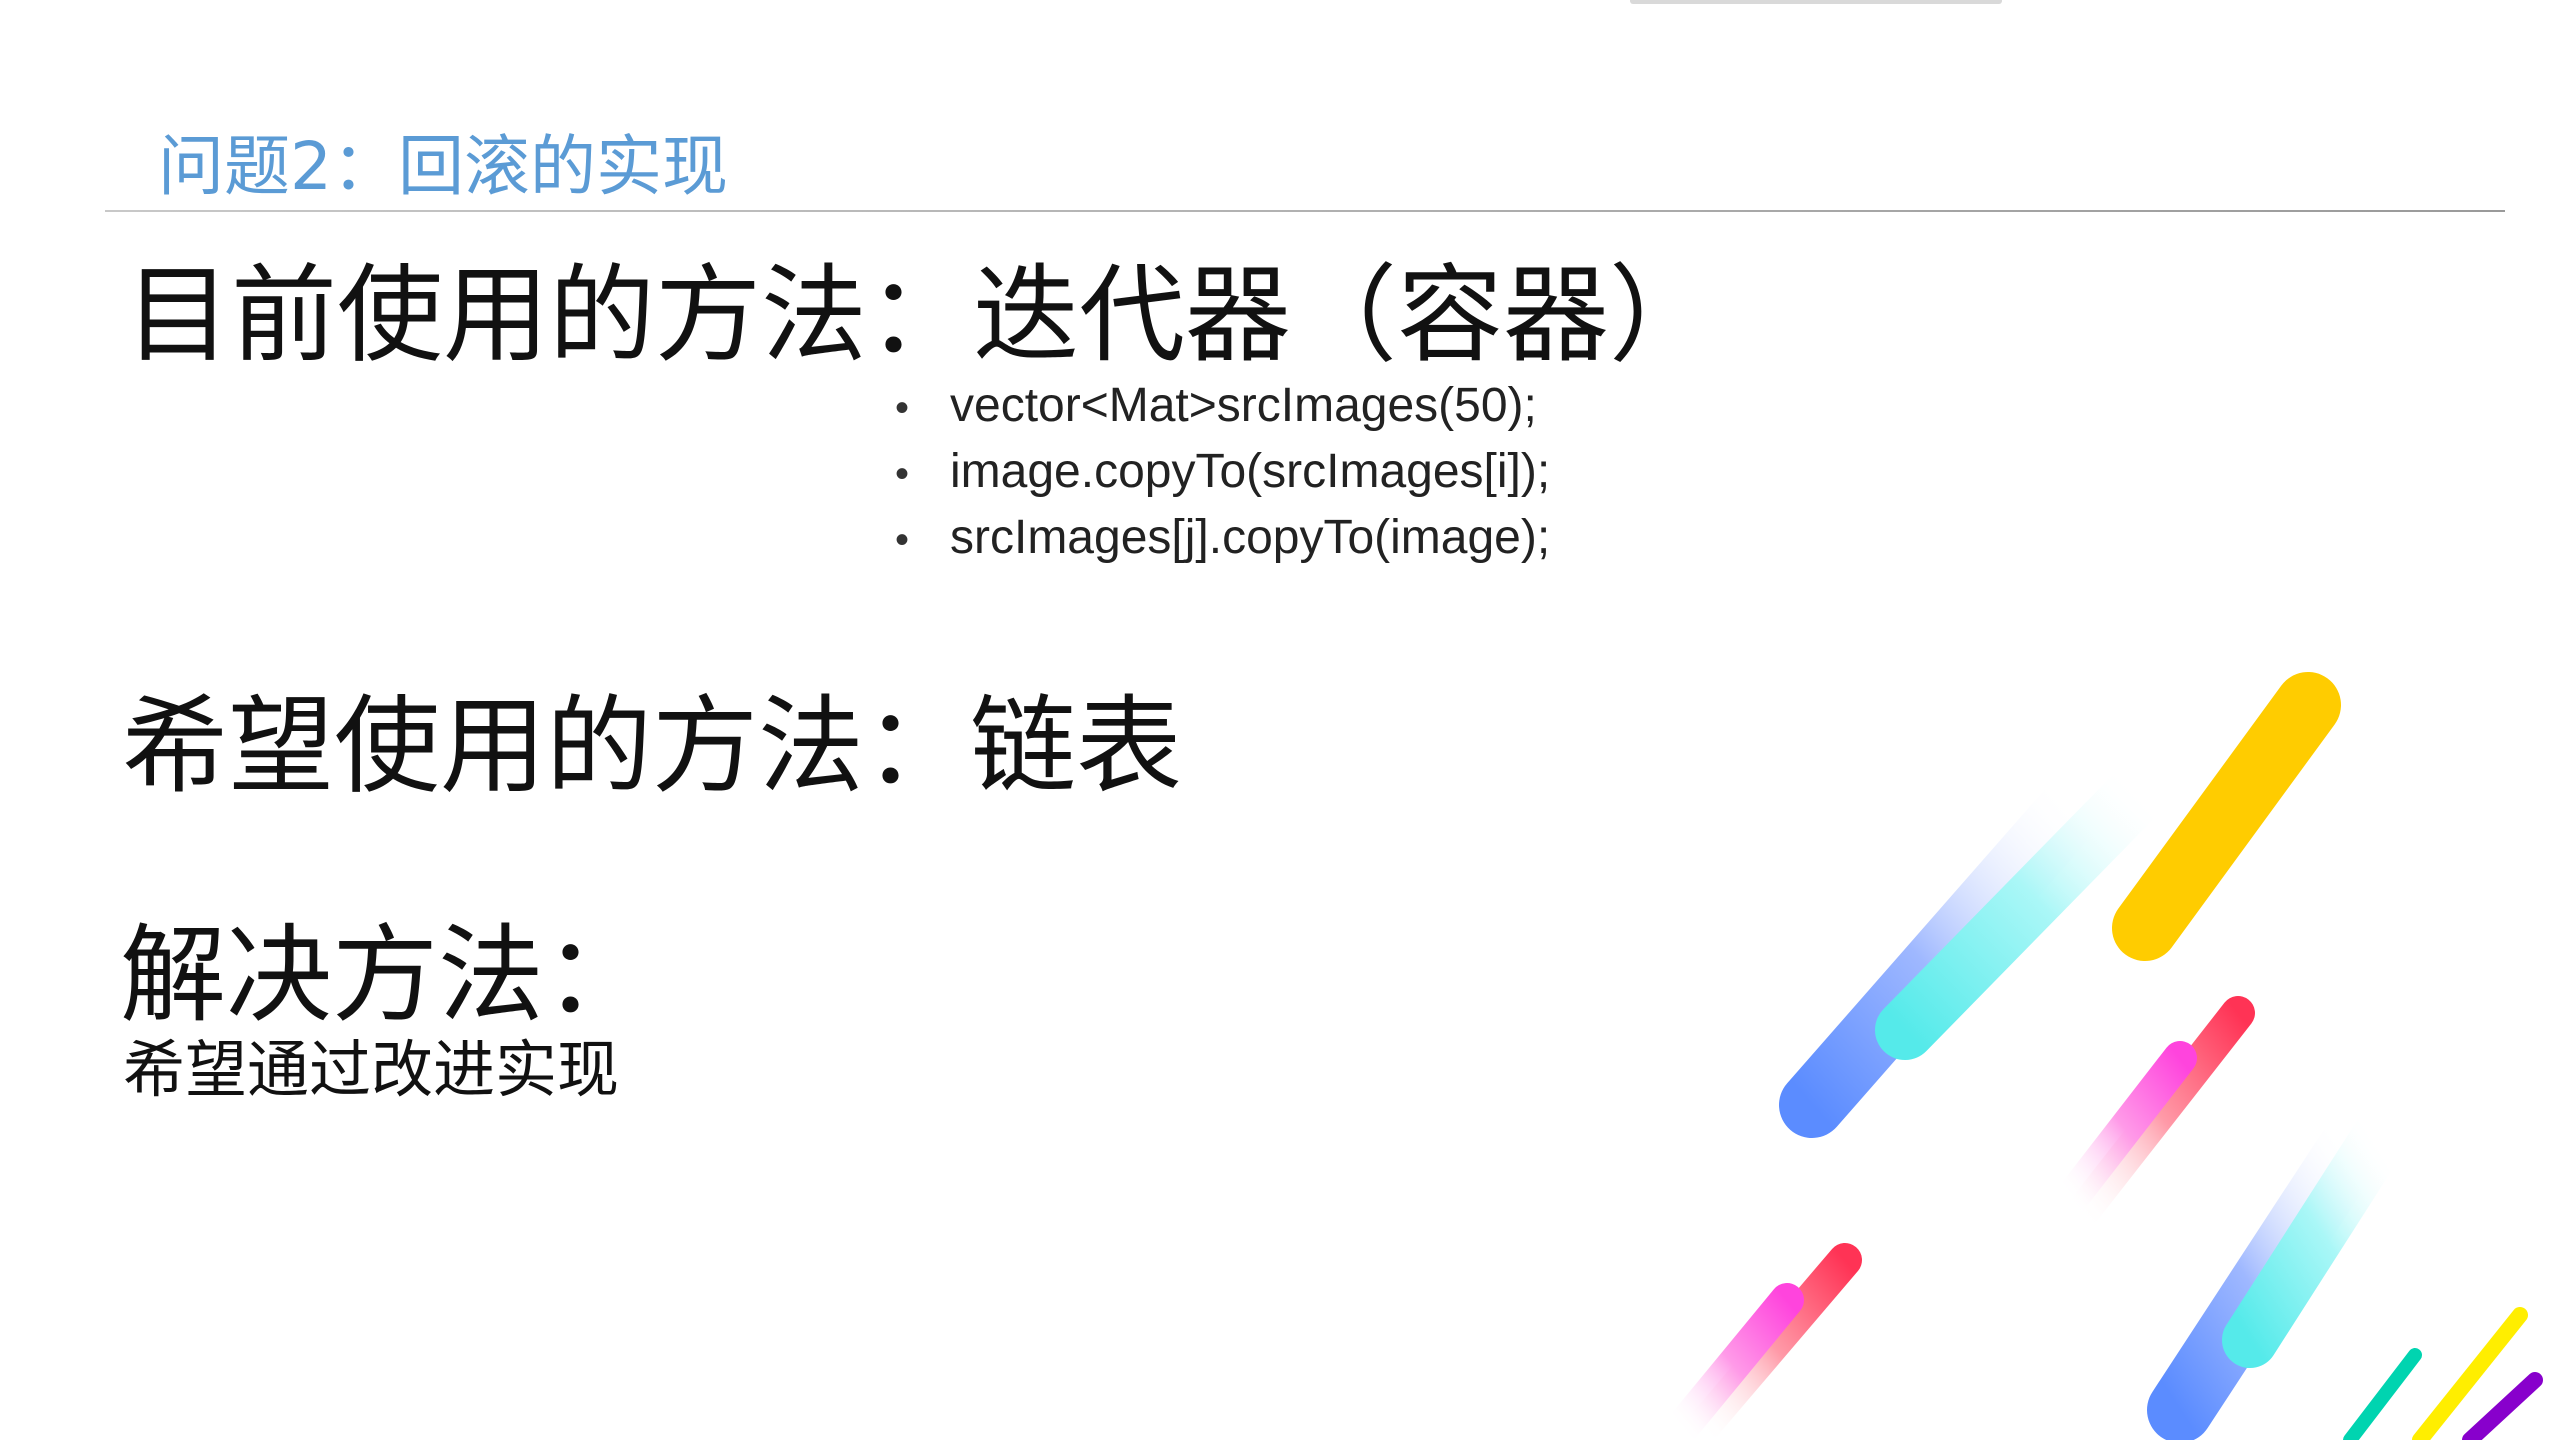 Image resolution: width=2560 pixels, height=1440 pixels. What do you see at coordinates (2382, 1394) in the screenshot?
I see `teal-streak` at bounding box center [2382, 1394].